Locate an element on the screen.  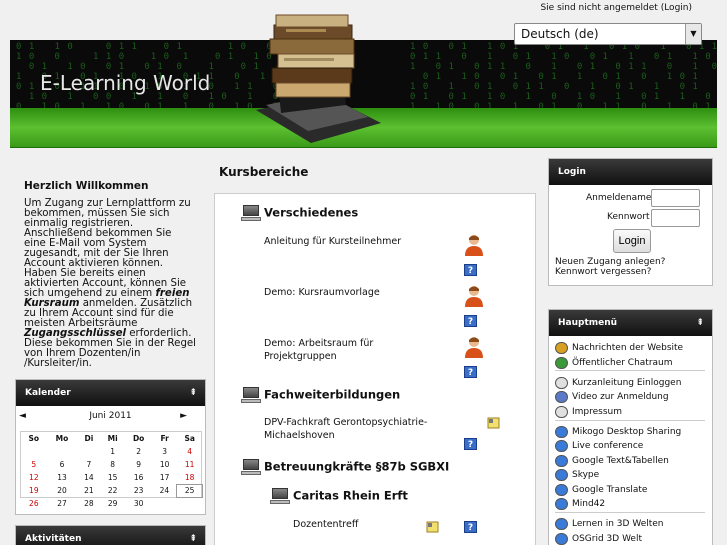
forgot-password-link: Kennwort vergessen? is located at coordinates (610, 272).